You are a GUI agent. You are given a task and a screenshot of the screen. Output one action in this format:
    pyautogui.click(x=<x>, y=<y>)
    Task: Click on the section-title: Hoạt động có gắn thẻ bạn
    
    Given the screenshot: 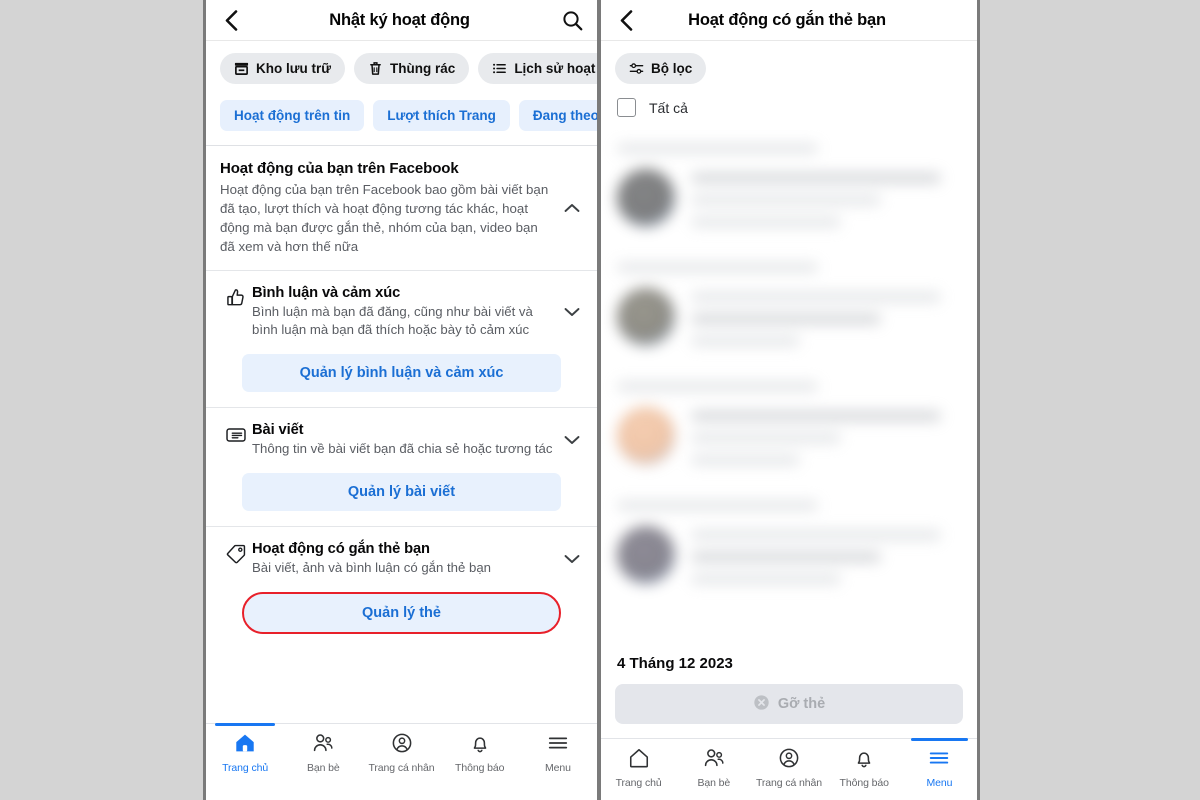 What is the action you would take?
    pyautogui.click(x=341, y=548)
    